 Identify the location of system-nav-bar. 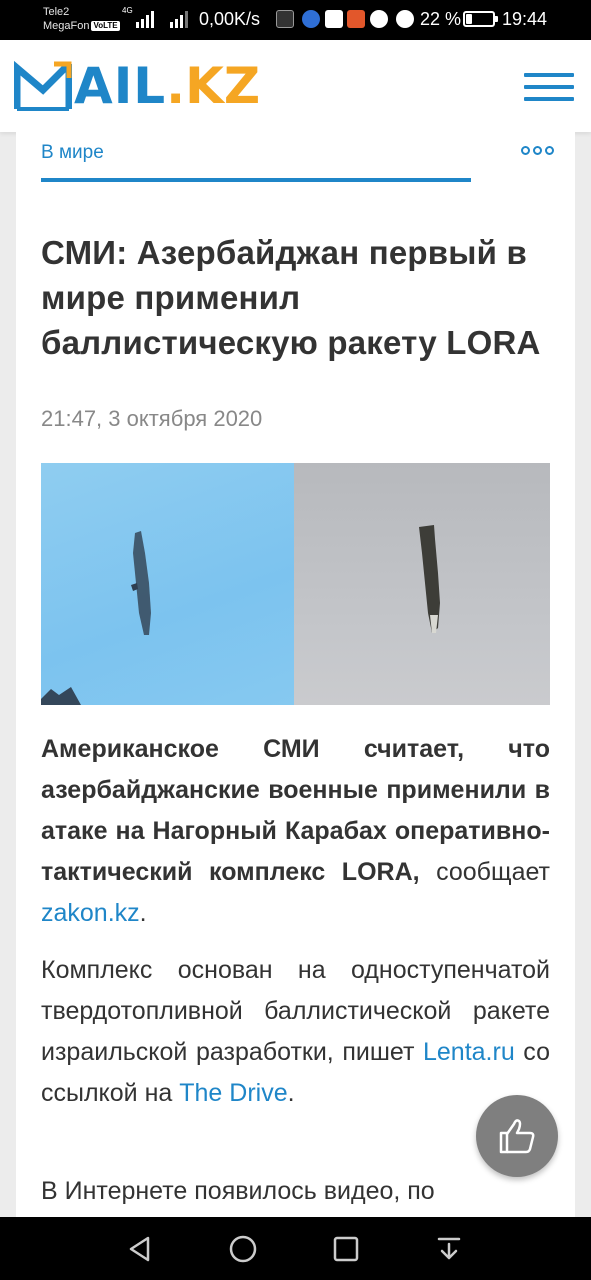
(295, 1248).